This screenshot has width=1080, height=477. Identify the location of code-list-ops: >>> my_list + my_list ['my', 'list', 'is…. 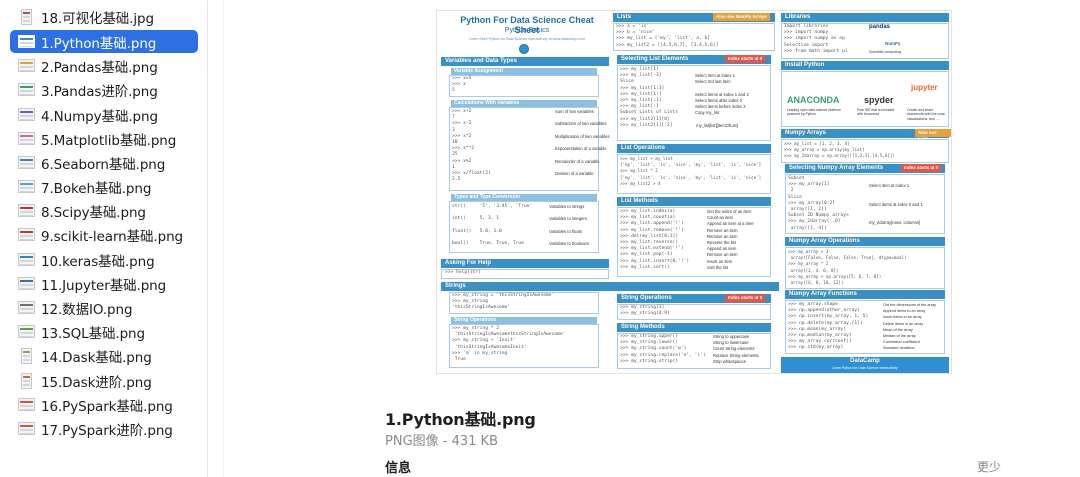
(691, 171).